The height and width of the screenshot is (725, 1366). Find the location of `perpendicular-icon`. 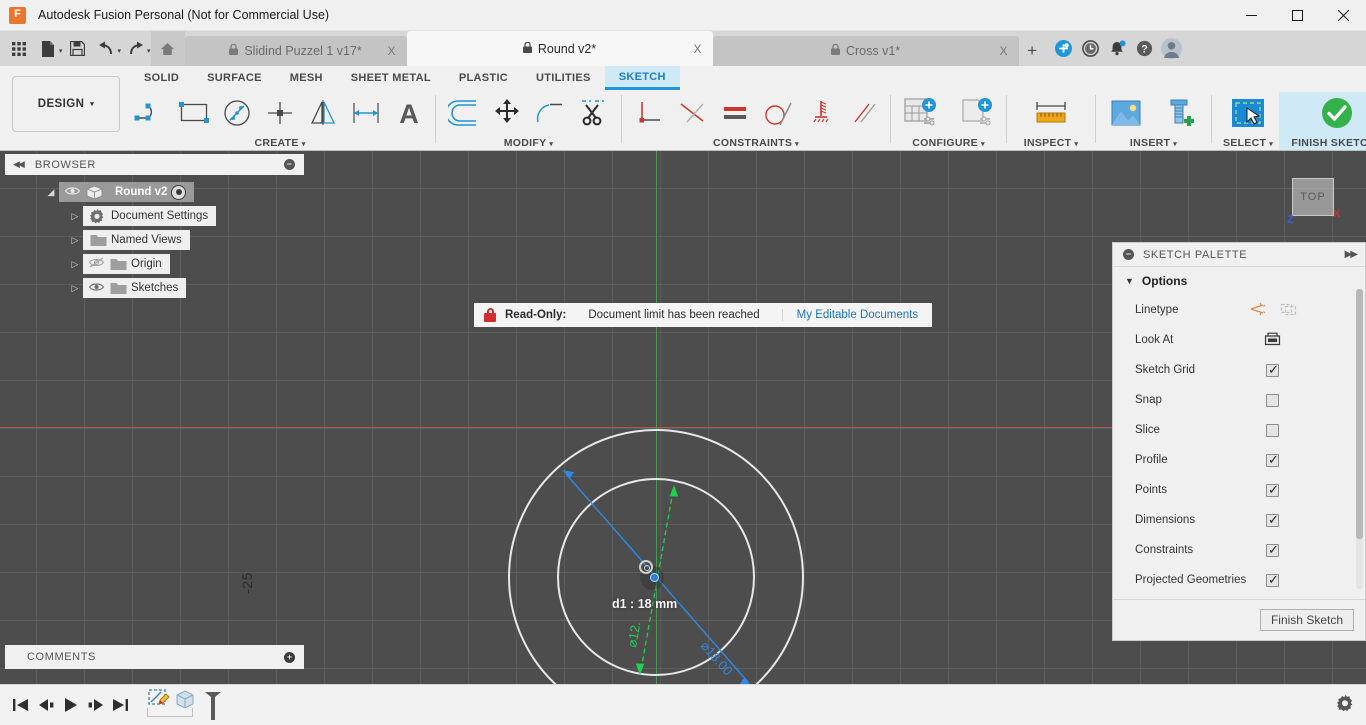

perpendicular-icon is located at coordinates (648, 113).